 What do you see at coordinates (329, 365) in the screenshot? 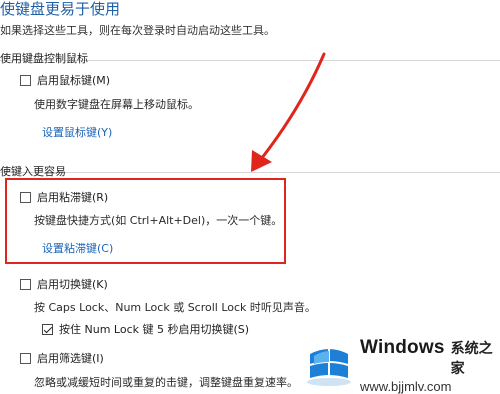
I see `windows-logo-icon` at bounding box center [329, 365].